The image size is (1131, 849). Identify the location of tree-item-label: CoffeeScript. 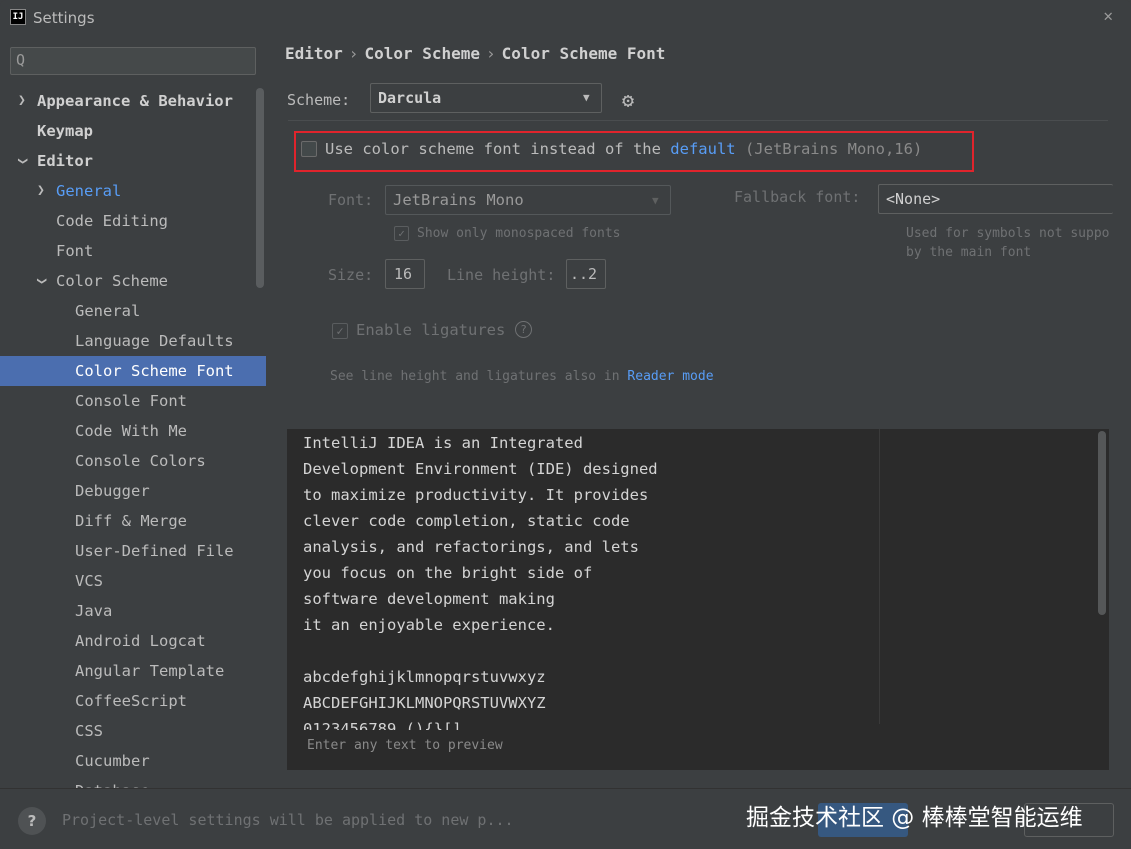
(131, 701).